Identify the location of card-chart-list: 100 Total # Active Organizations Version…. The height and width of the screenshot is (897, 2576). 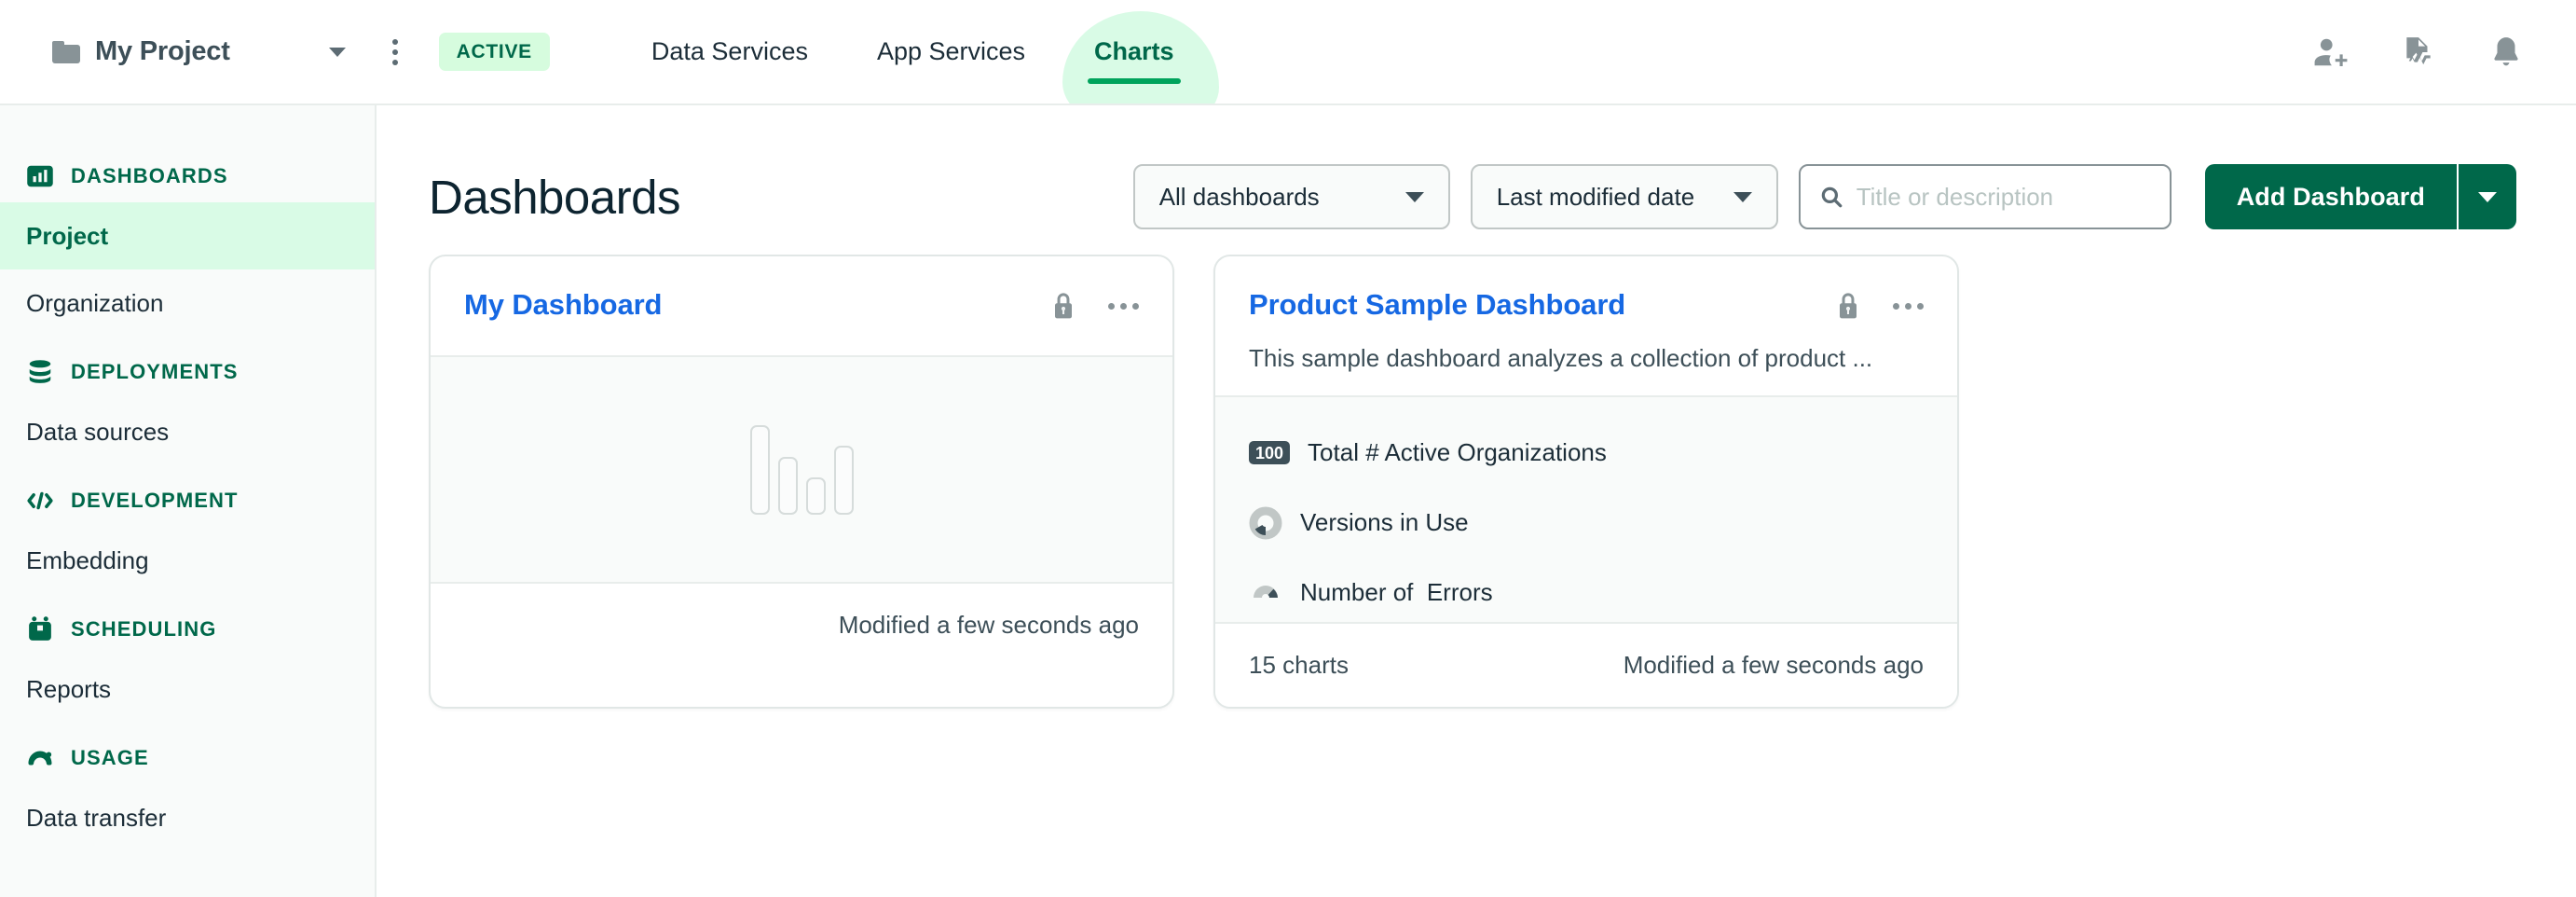
(1586, 509).